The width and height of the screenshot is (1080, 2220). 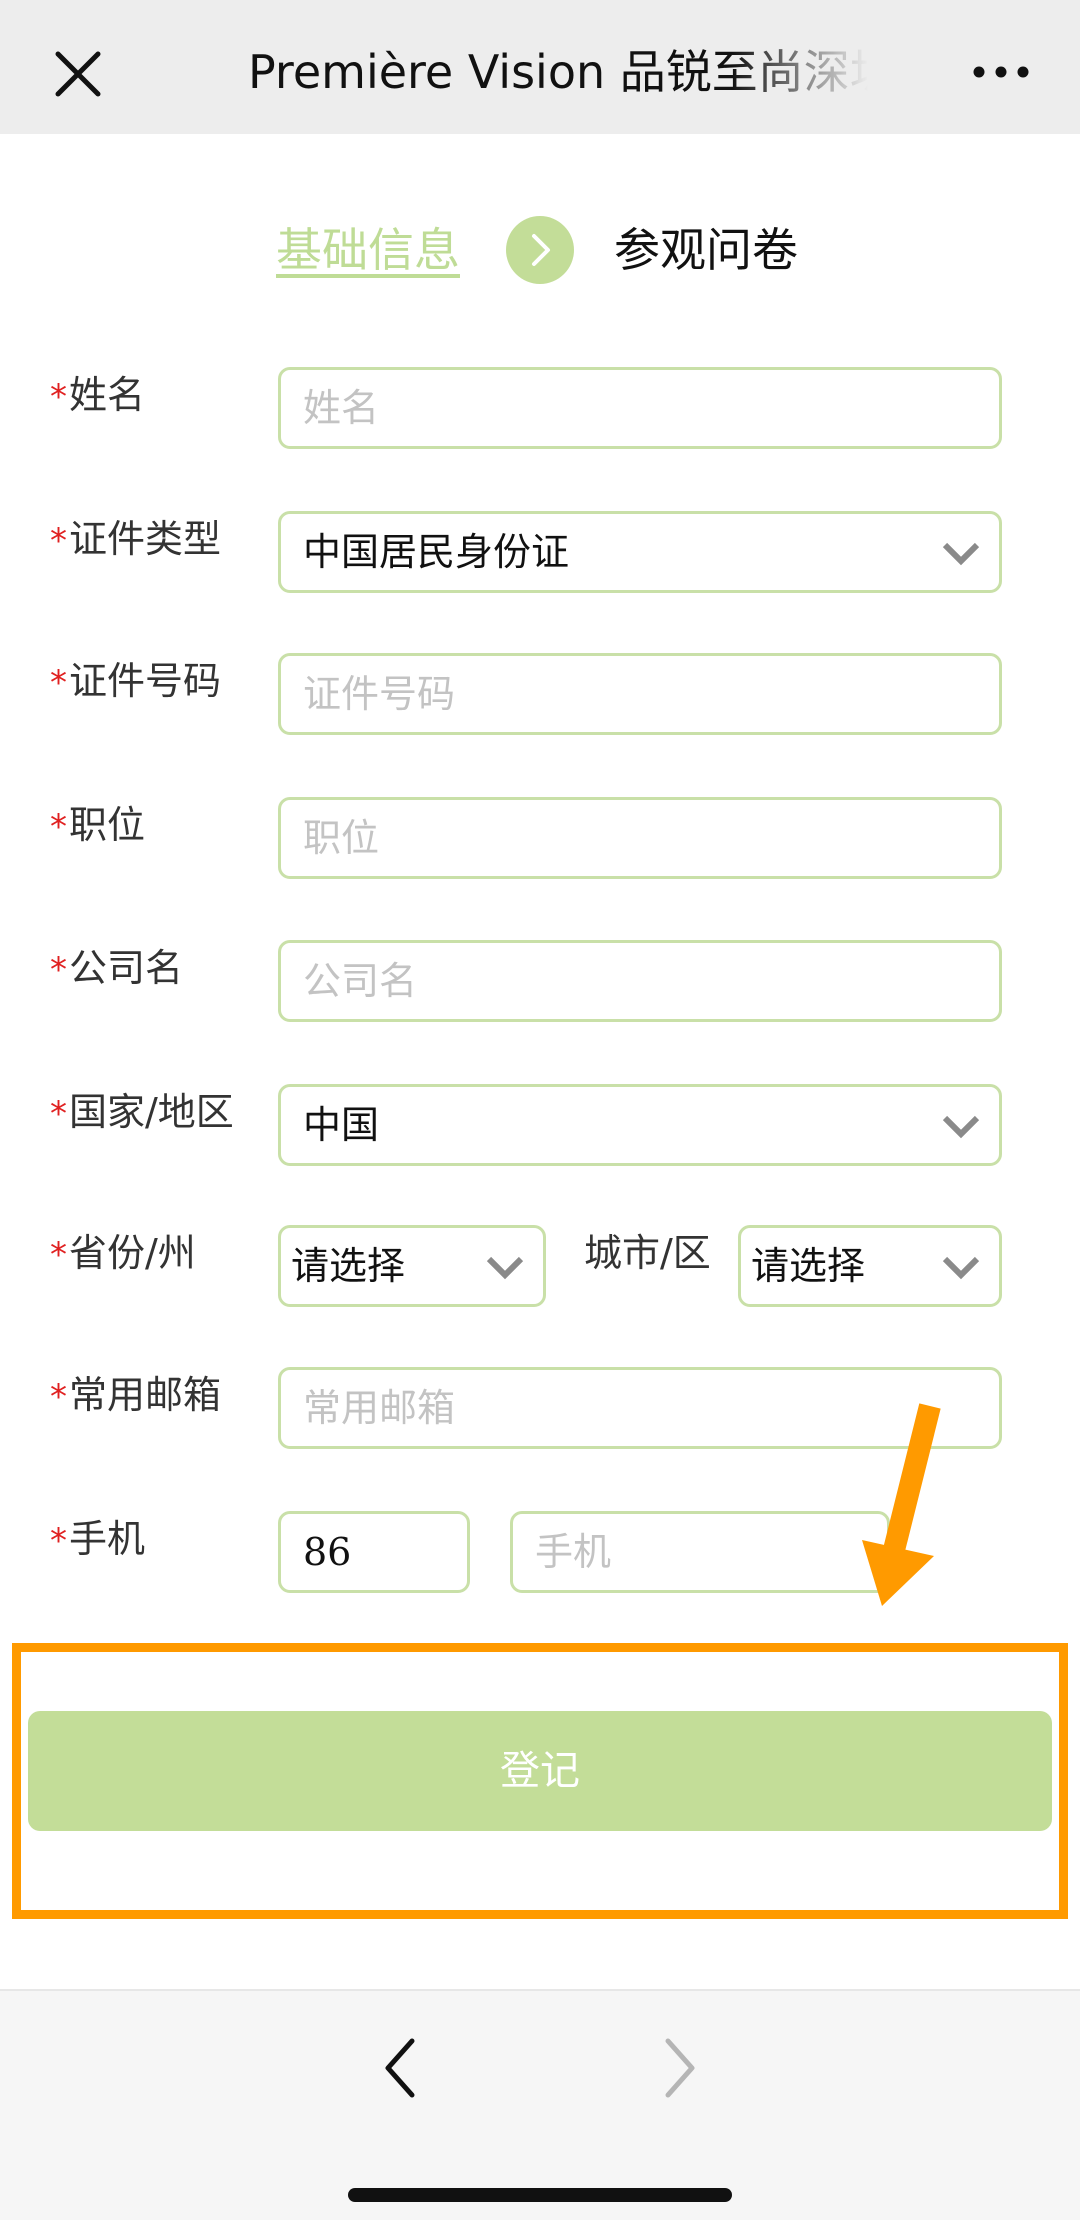 I want to click on more-options-icon, so click(x=1001, y=72).